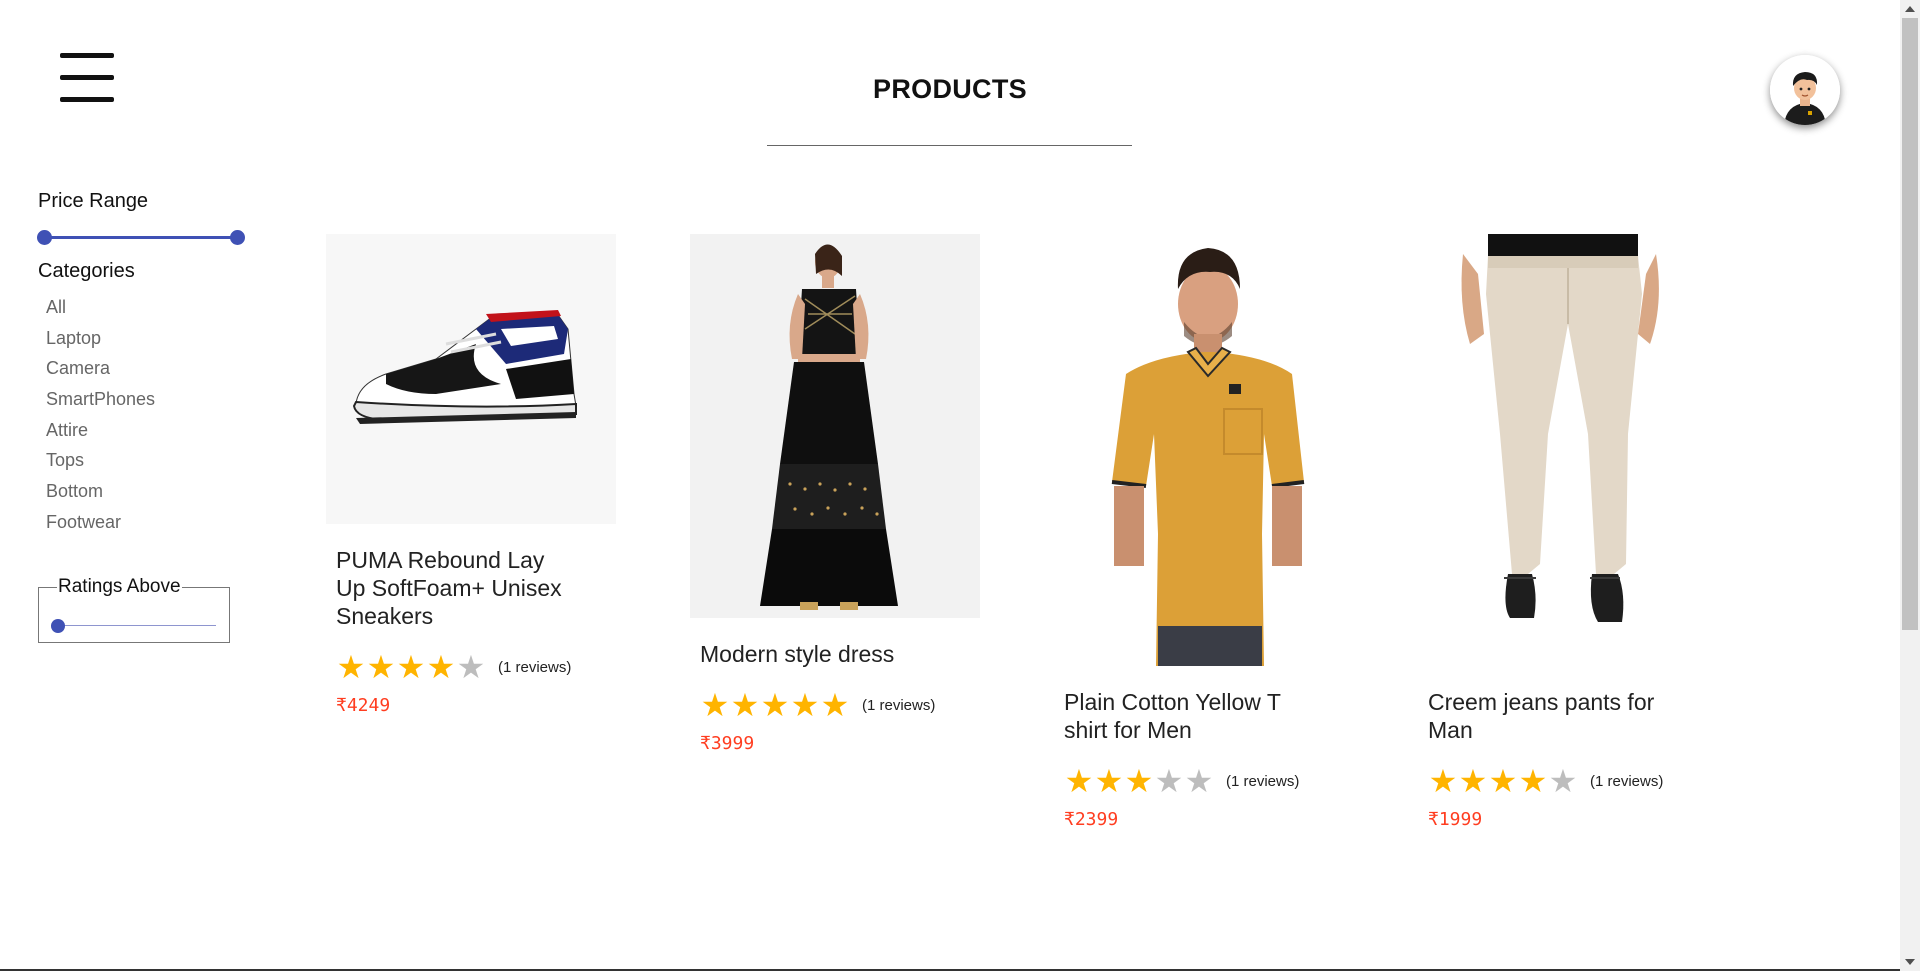  What do you see at coordinates (1455, 819) in the screenshot?
I see `product-price: ₹1999` at bounding box center [1455, 819].